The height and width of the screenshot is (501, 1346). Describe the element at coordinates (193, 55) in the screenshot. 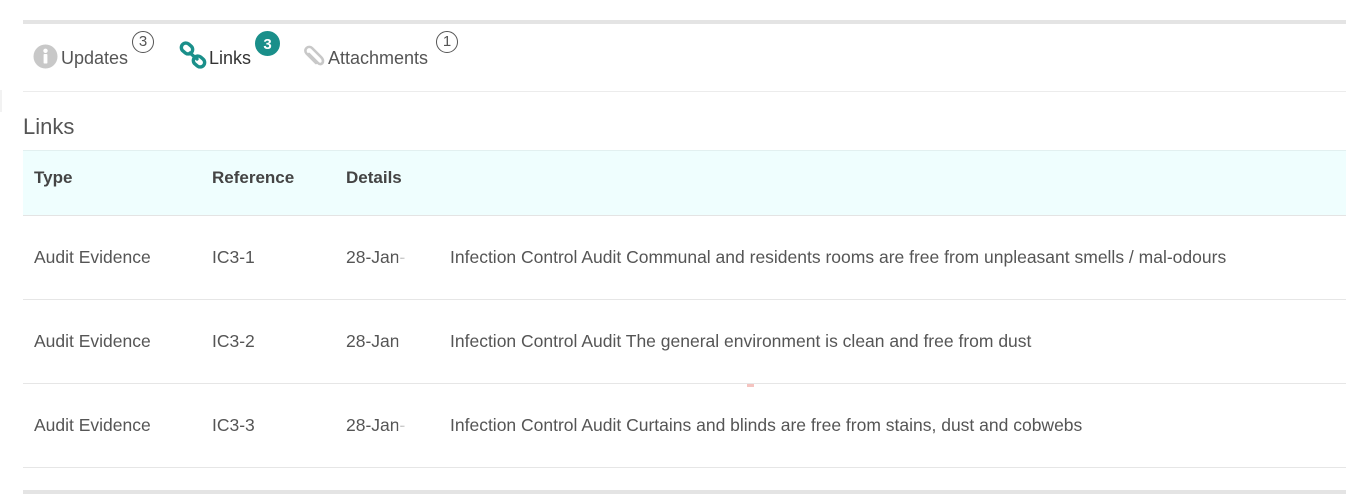

I see `link-chain-icon` at that location.